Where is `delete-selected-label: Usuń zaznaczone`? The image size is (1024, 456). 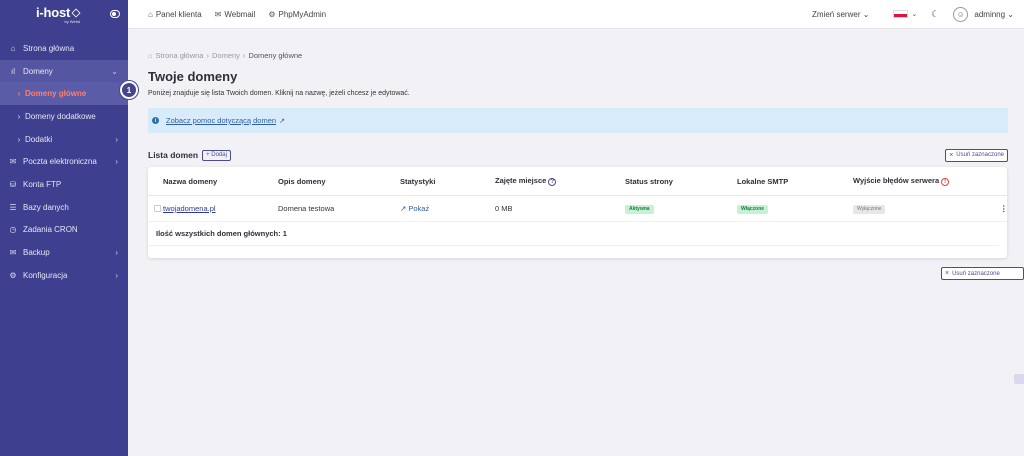
delete-selected-label: Usuń zaznaczone is located at coordinates (976, 273).